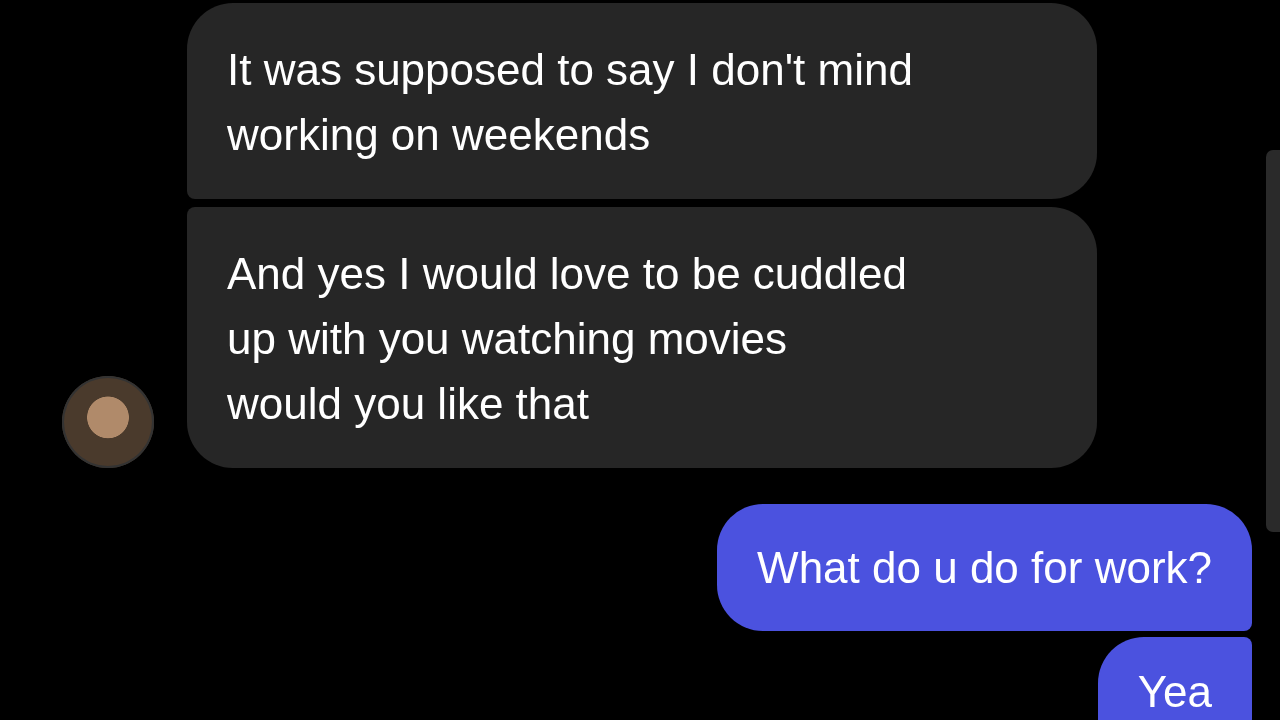  I want to click on scrollbar, so click(1273, 341).